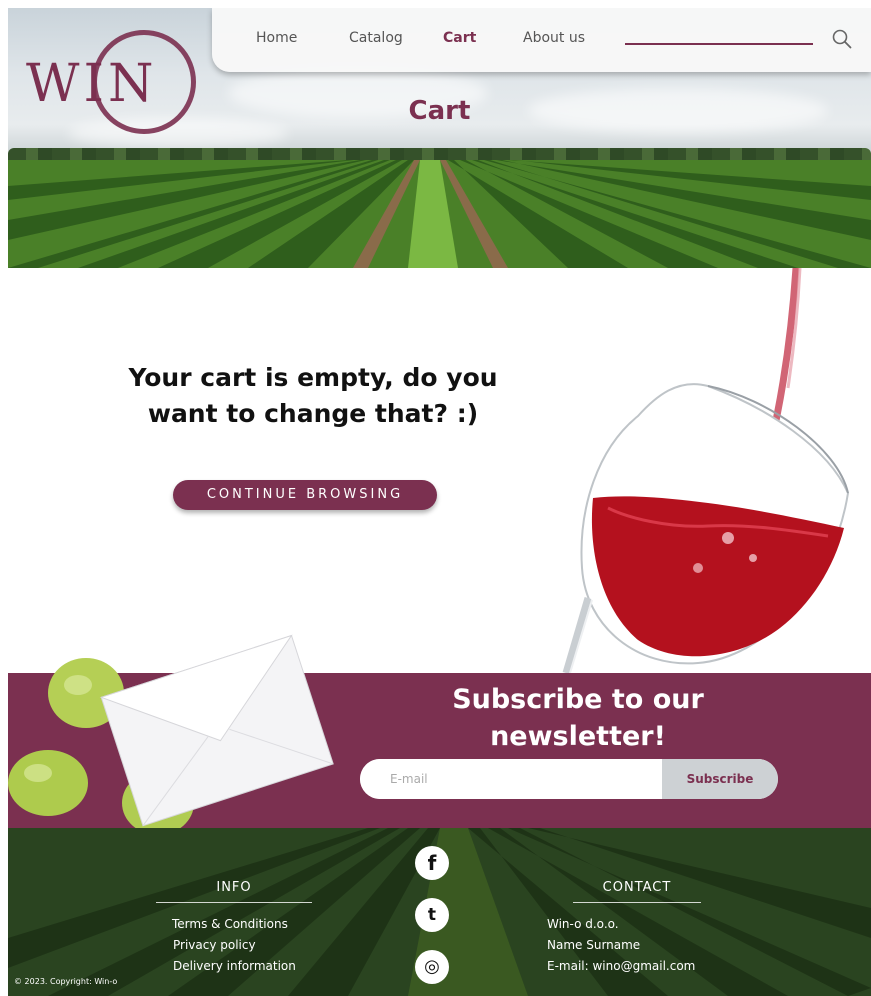 This screenshot has width=871, height=996. I want to click on instagram-icon: ◎, so click(432, 967).